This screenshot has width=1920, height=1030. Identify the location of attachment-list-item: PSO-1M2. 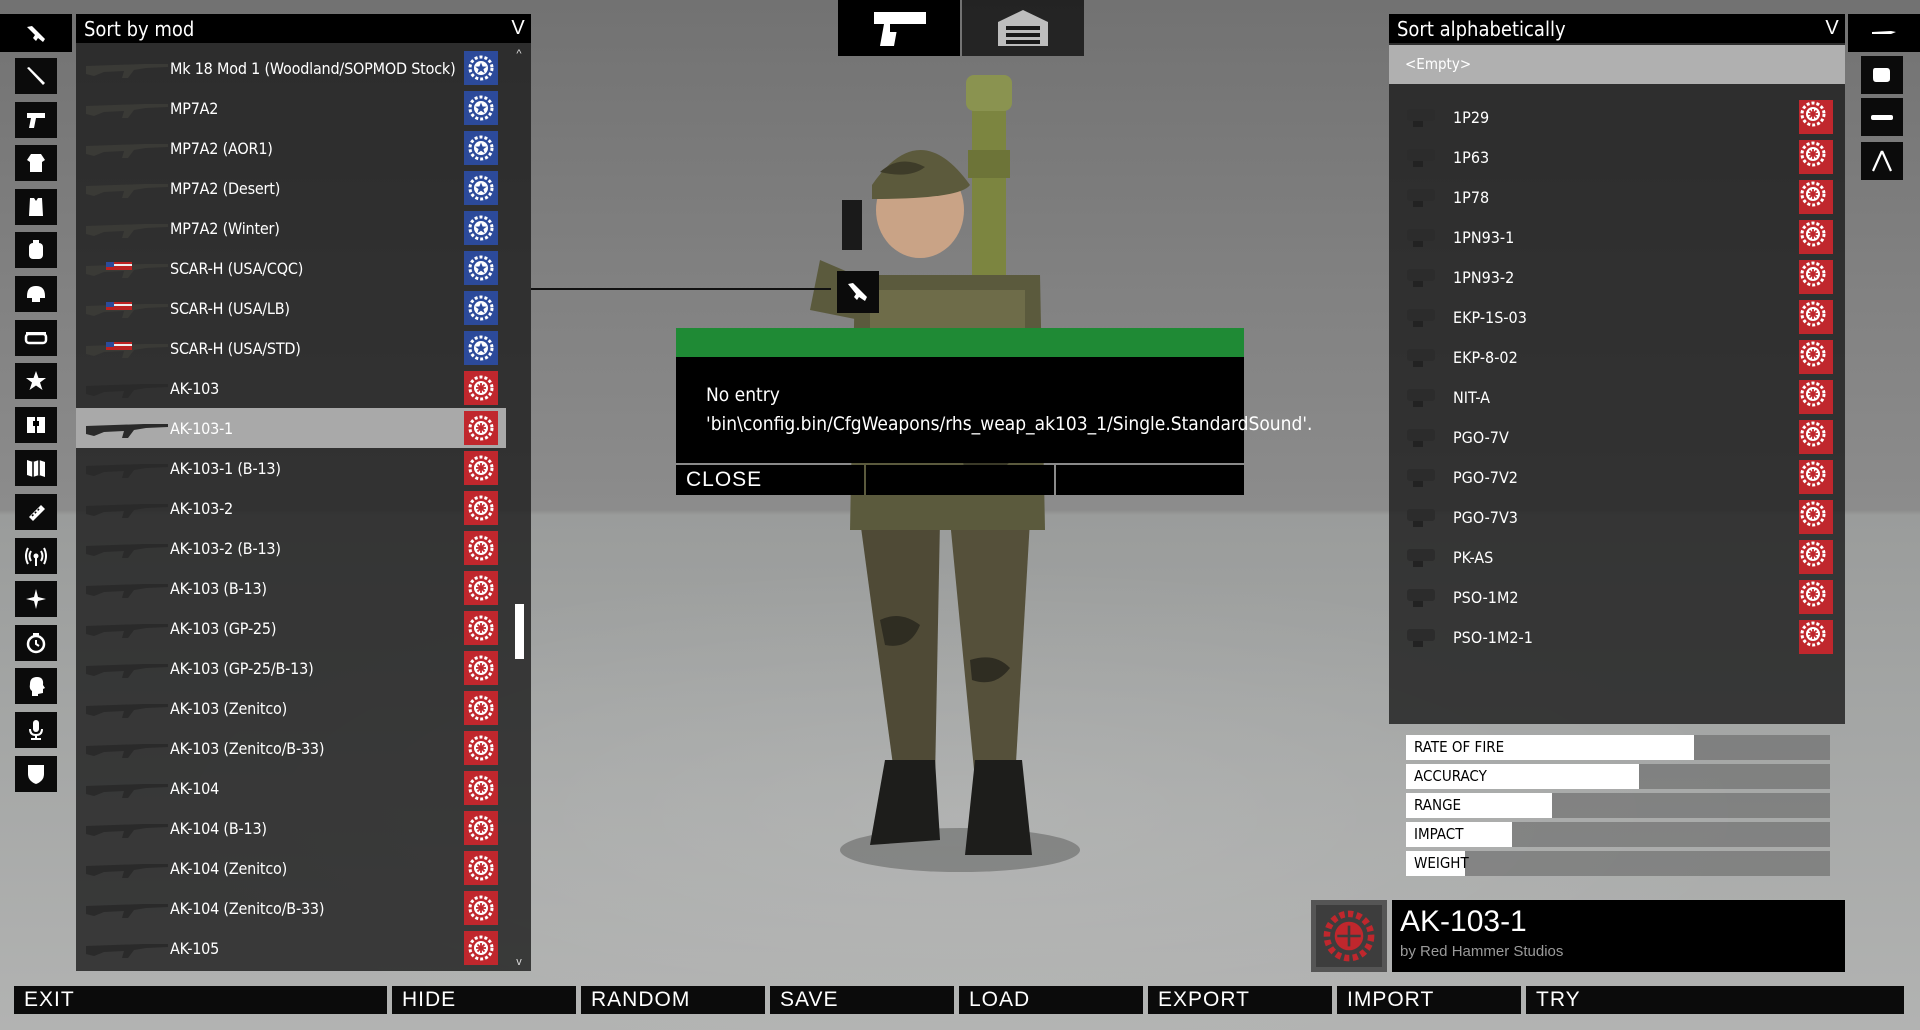
(1617, 597).